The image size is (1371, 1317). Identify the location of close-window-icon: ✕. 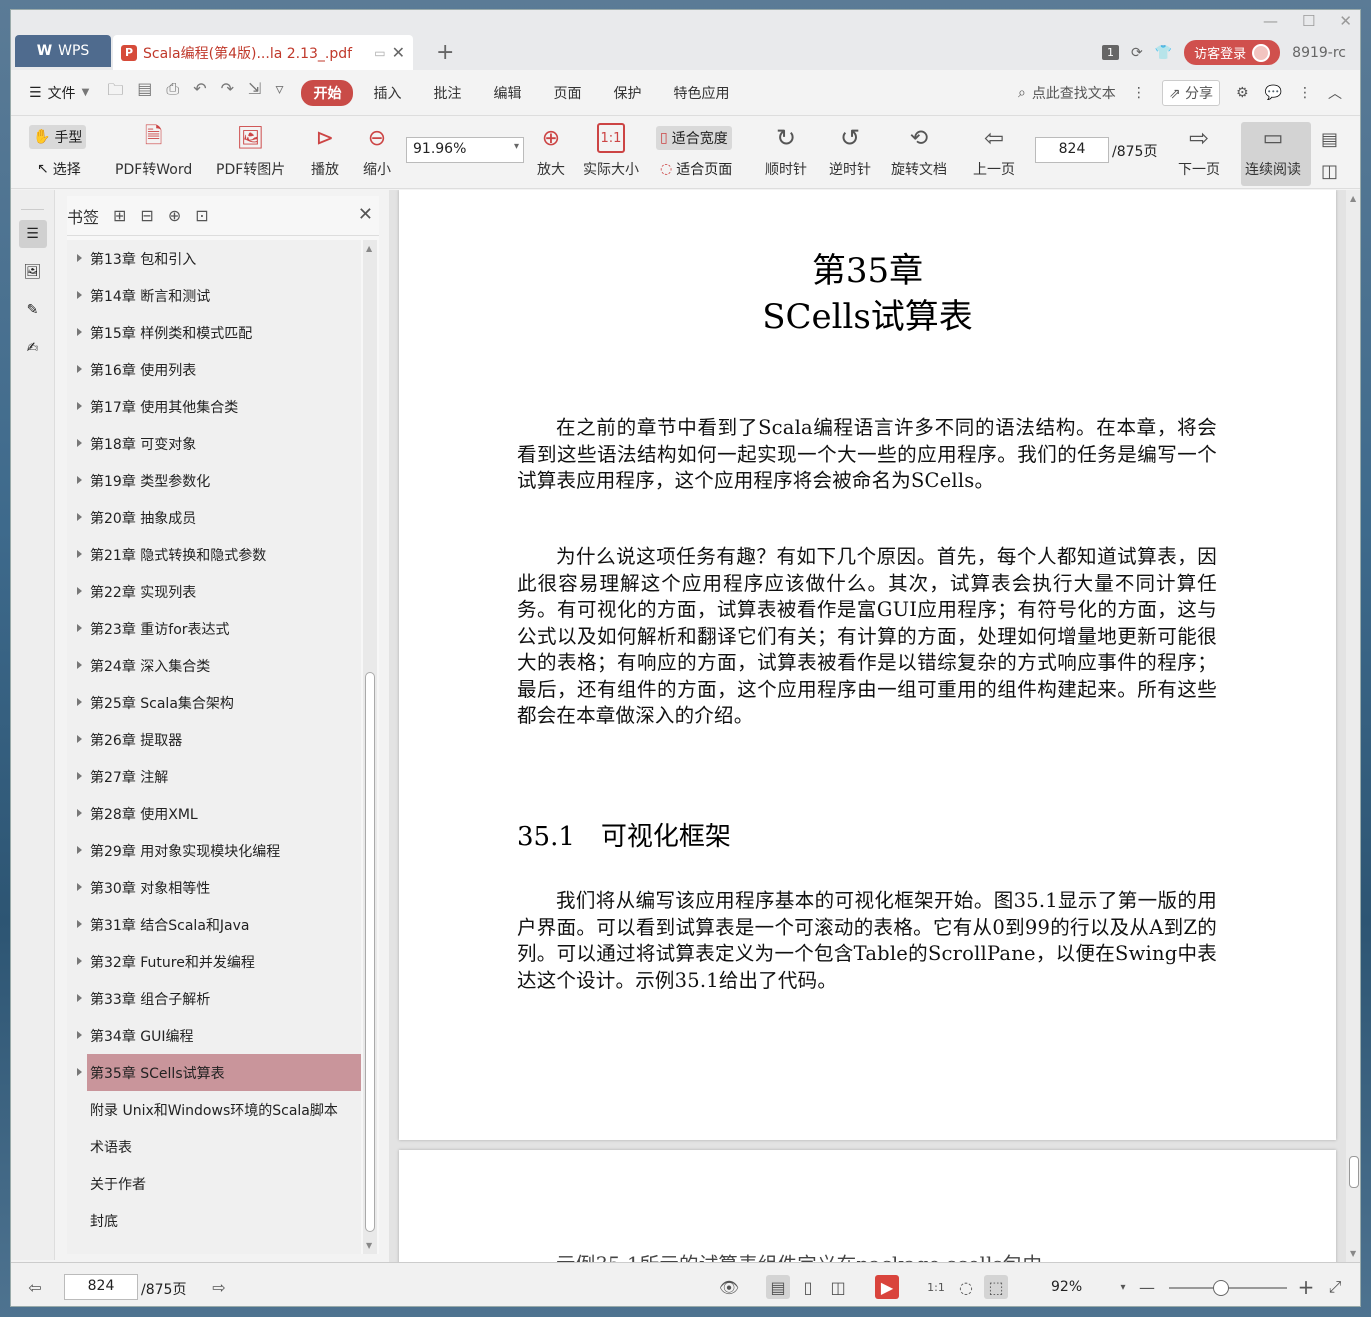
(1345, 21).